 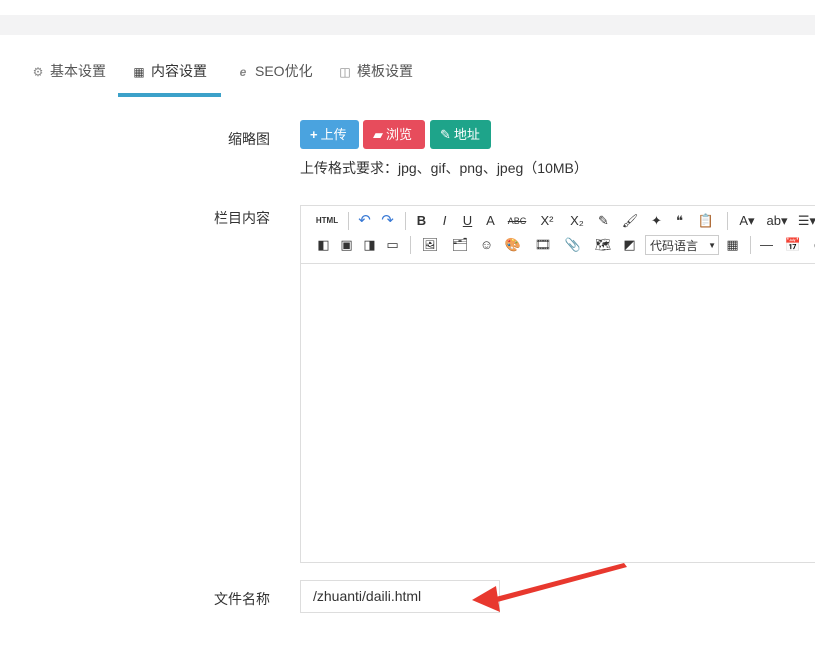 I want to click on annotation-arrow-shaft, so click(x=557, y=583).